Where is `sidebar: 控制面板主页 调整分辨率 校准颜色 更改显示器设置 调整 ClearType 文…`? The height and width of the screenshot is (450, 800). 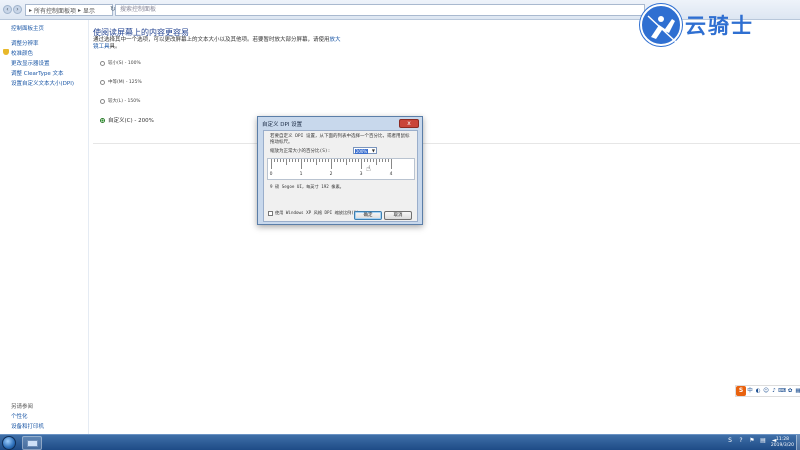 sidebar: 控制面板主页 调整分辨率 校准颜色 更改显示器设置 调整 ClearType 文… is located at coordinates (44, 227).